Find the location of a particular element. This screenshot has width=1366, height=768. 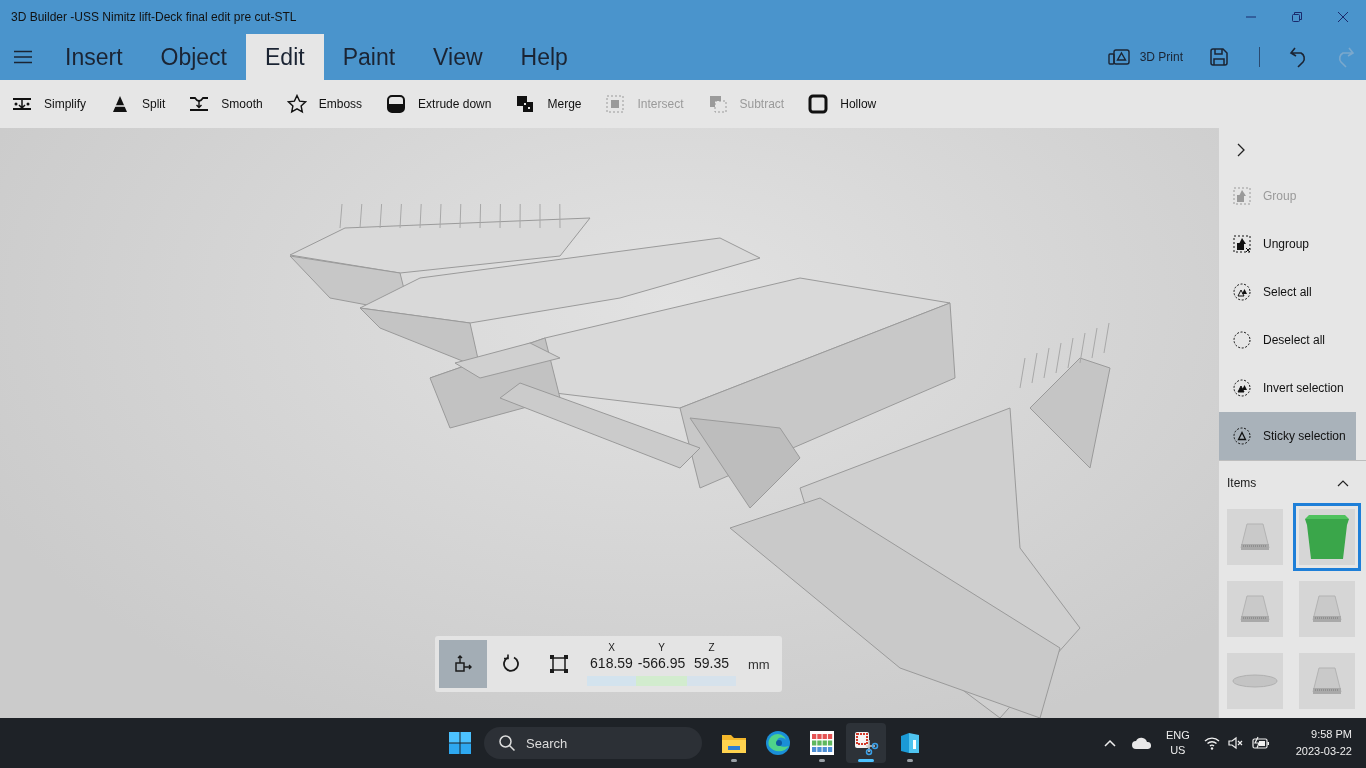

coordinate-field: 618.59 is located at coordinates (611, 663).